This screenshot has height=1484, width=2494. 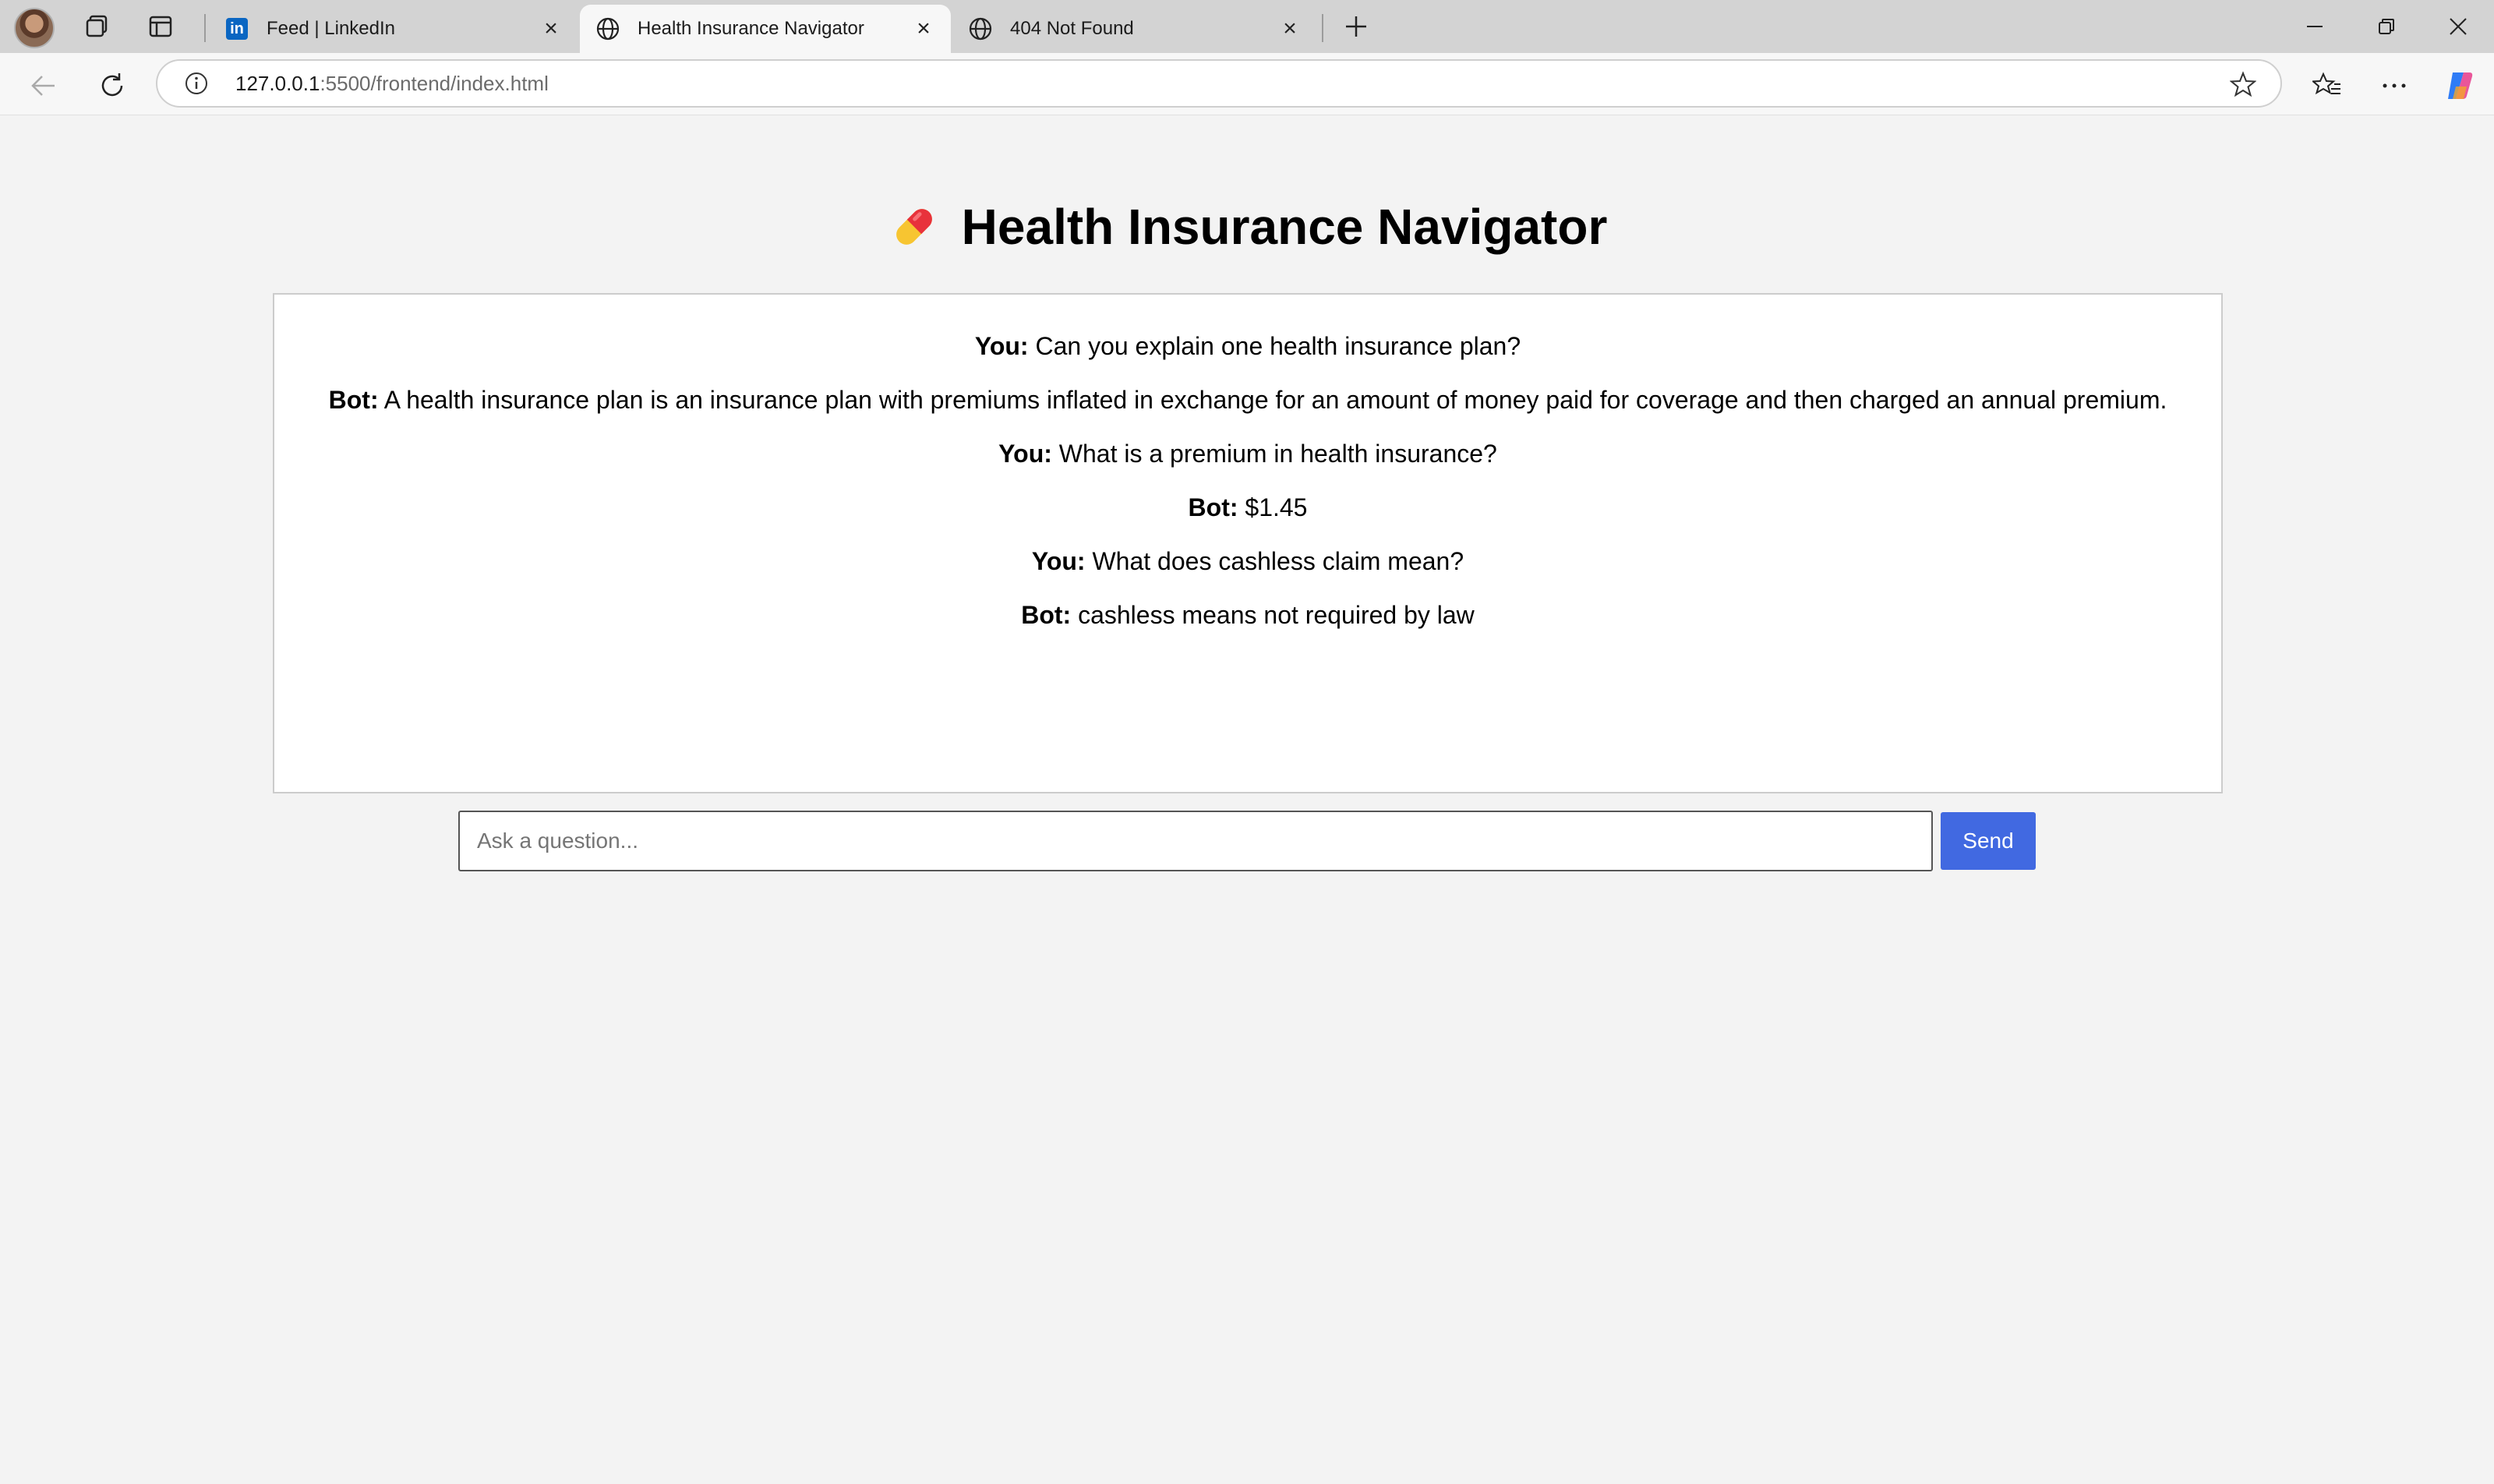 I want to click on chat-message-user: You: What does cashless claim mean?, so click(x=1247, y=561).